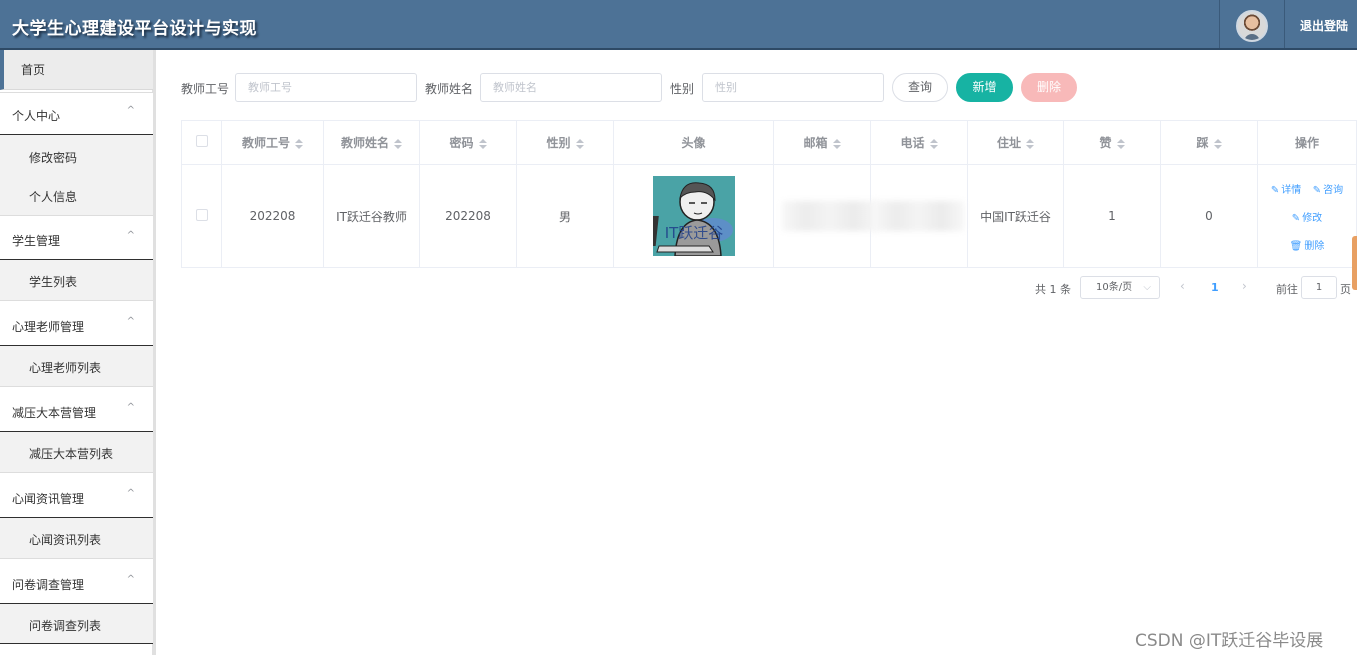  I want to click on cell-teacher-name: IT跃迁谷教师, so click(371, 216).